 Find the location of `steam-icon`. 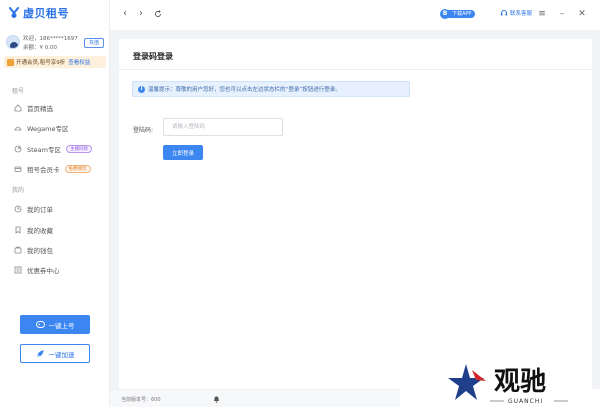

steam-icon is located at coordinates (18, 149).